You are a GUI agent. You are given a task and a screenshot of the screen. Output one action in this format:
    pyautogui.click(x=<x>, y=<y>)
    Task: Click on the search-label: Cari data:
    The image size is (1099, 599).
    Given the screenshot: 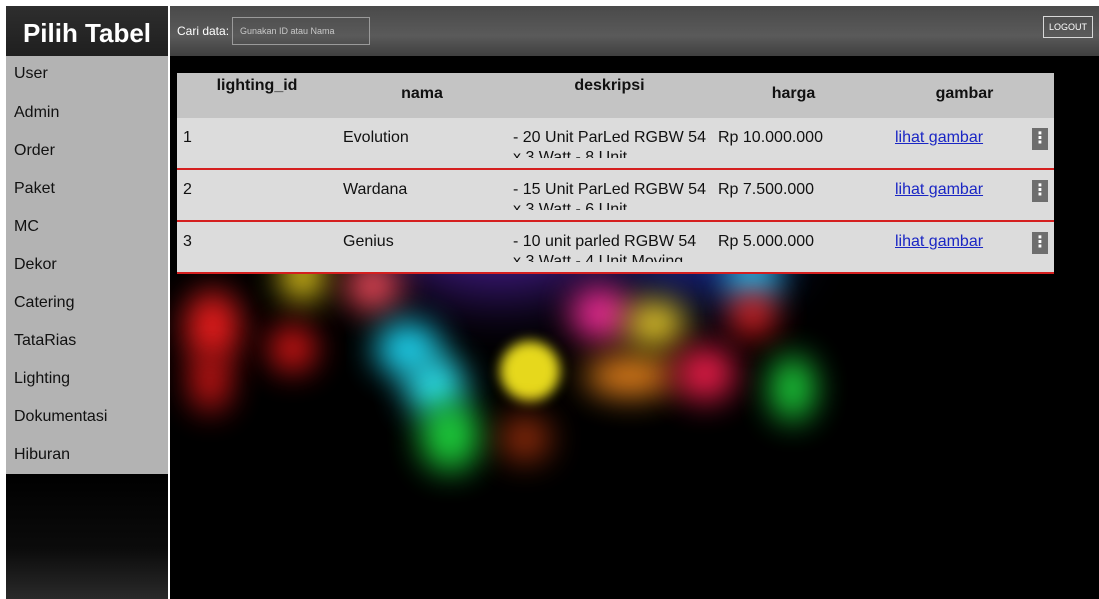 What is the action you would take?
    pyautogui.click(x=203, y=31)
    